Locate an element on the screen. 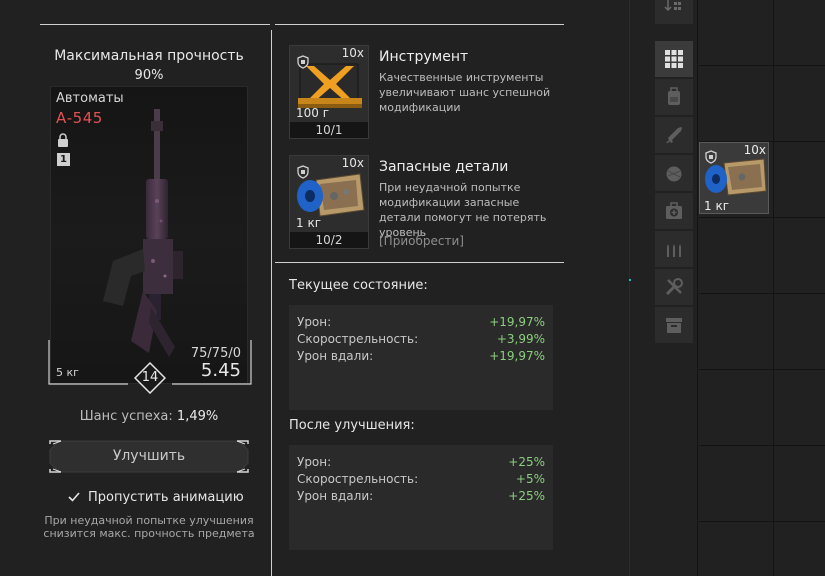 The width and height of the screenshot is (825, 576). skip-animation-label: Пропустить анимацию is located at coordinates (166, 497).